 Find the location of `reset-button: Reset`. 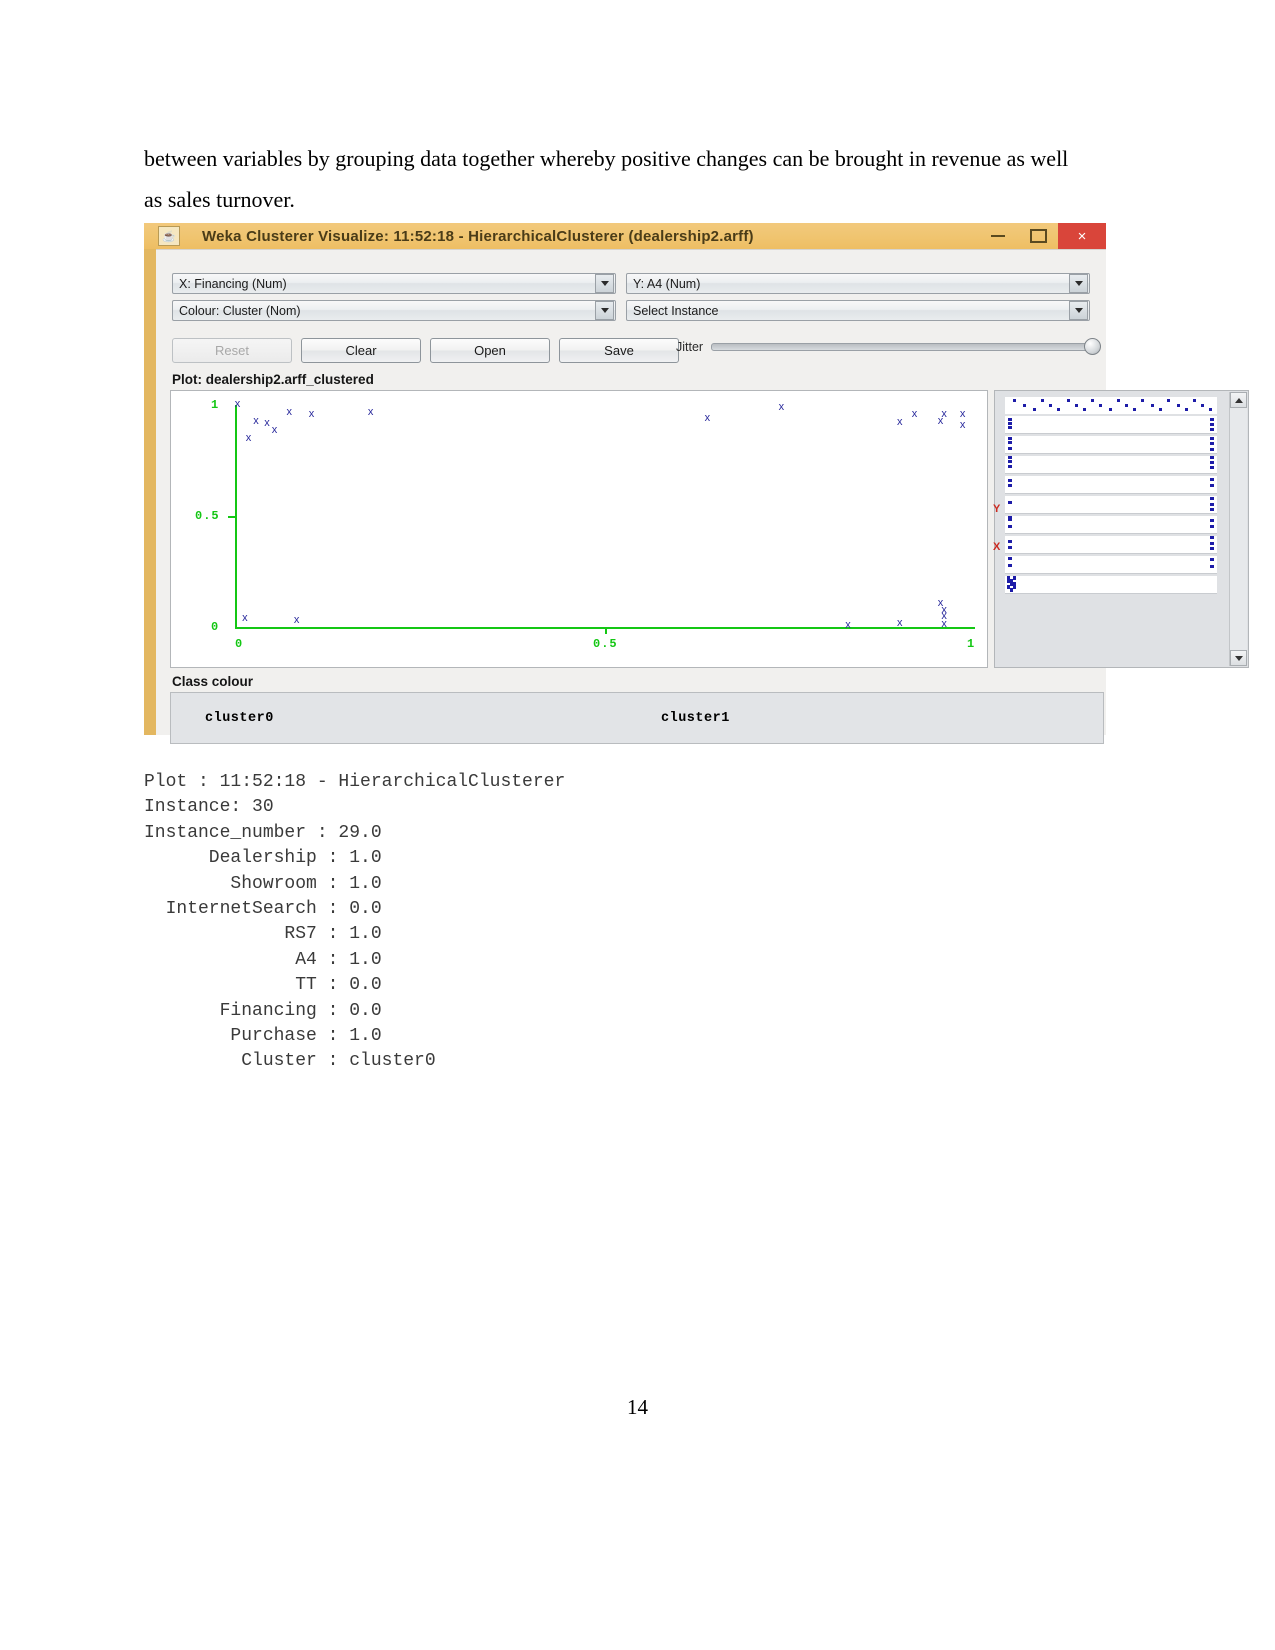

reset-button: Reset is located at coordinates (232, 350).